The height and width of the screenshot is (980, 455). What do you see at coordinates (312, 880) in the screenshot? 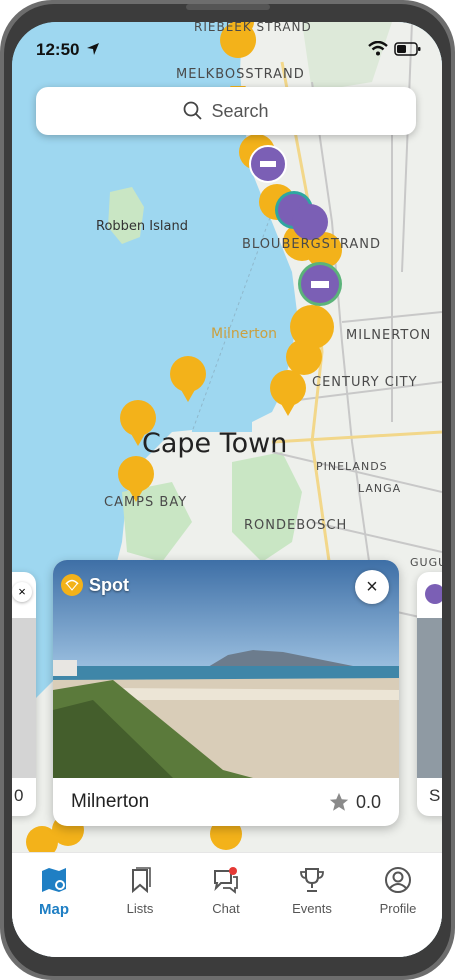
I see `trophy-icon` at bounding box center [312, 880].